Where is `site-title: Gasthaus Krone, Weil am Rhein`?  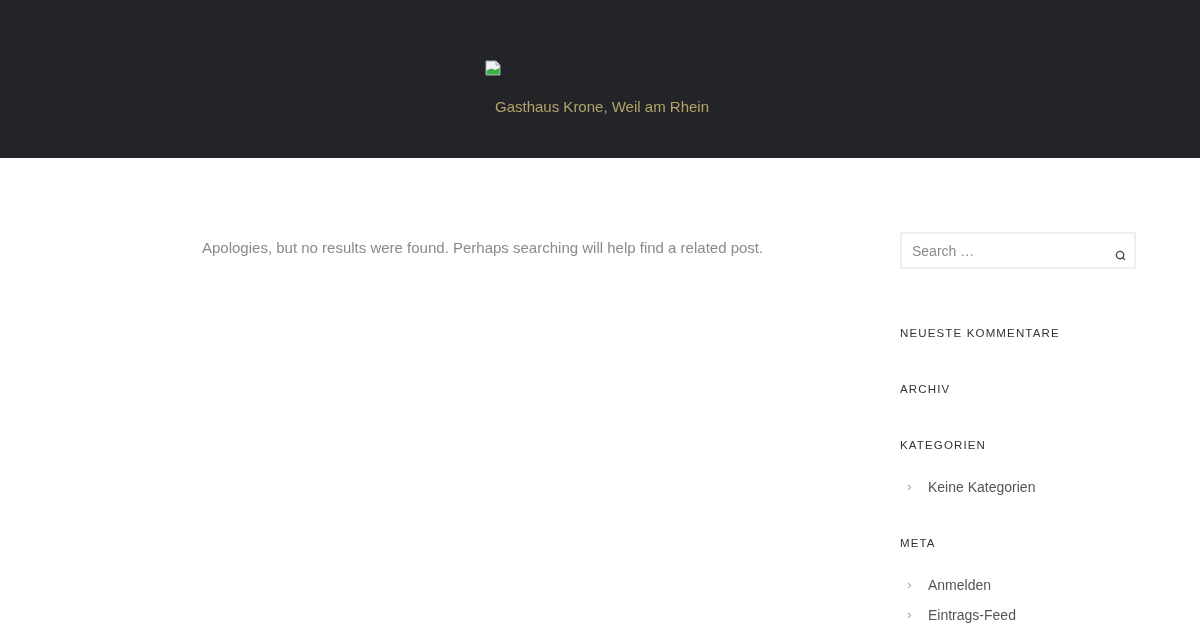
site-title: Gasthaus Krone, Weil am Rhein is located at coordinates (602, 107).